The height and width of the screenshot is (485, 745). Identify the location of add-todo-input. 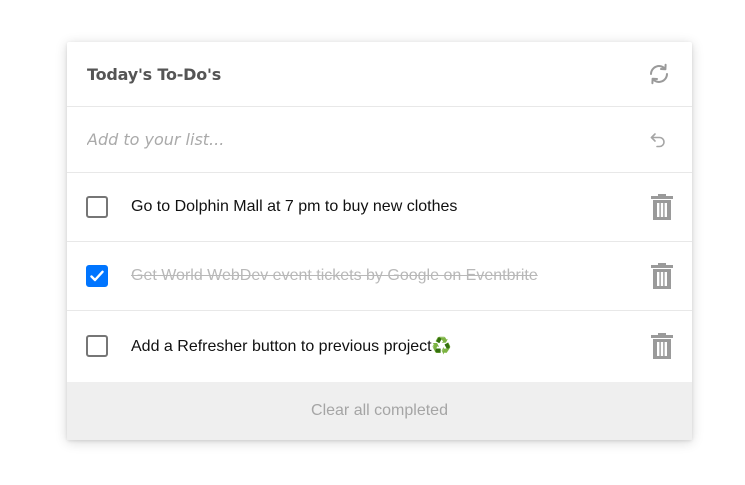
(347, 139).